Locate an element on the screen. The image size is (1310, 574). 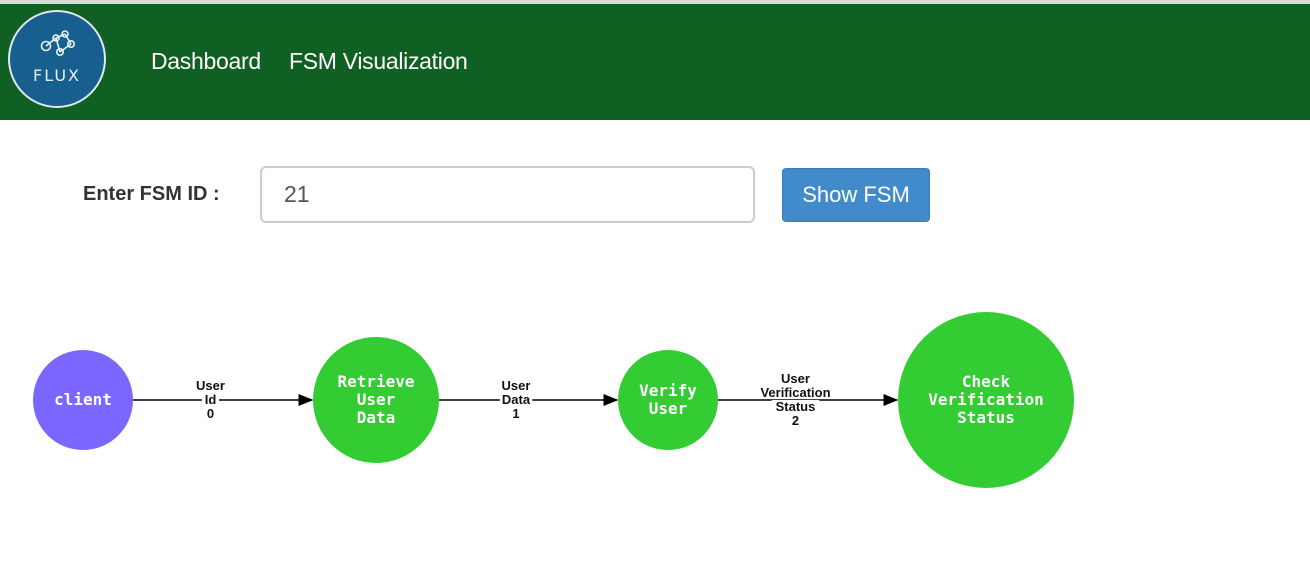
fsm-node-check-verification-status: CheckVerificationStatus is located at coordinates (986, 400).